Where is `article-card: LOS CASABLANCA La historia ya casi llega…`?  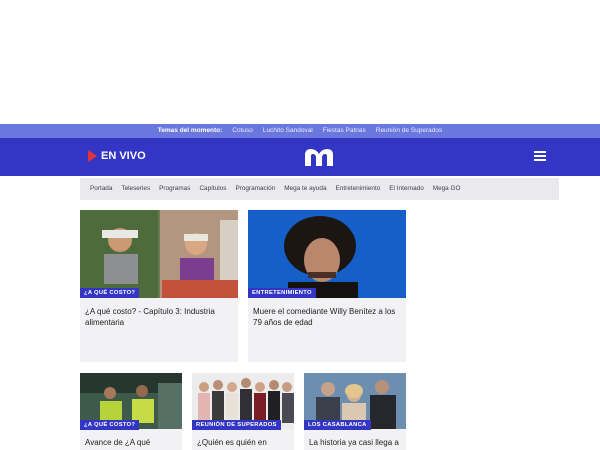
article-card: LOS CASABLANCA La historia ya casi llega… is located at coordinates (355, 411).